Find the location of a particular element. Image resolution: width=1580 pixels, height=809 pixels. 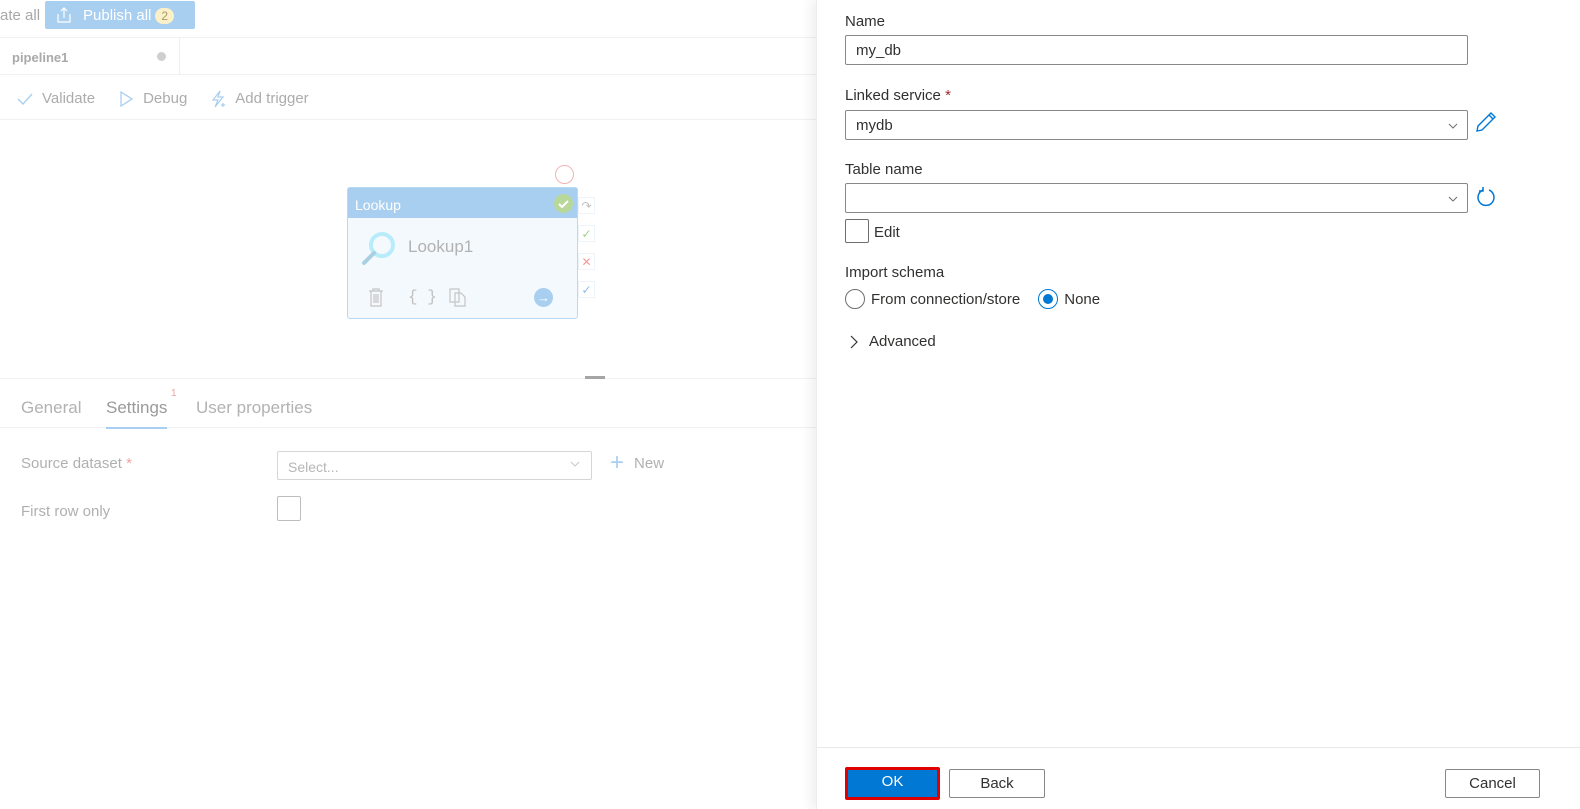

back-button: Back is located at coordinates (997, 783).